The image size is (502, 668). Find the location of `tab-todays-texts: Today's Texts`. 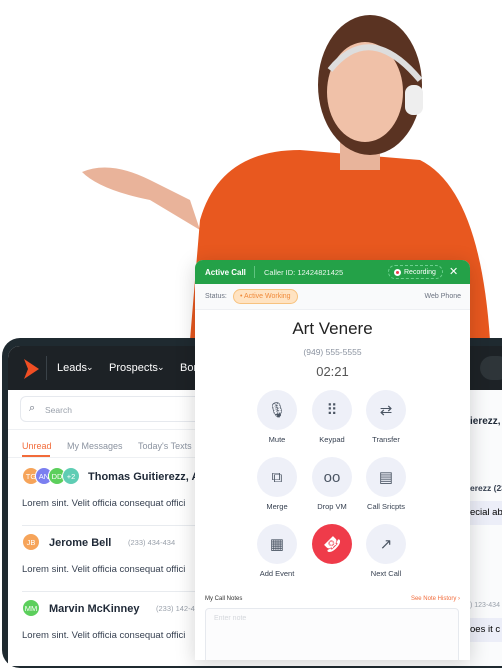

tab-todays-texts: Today's Texts is located at coordinates (165, 446).